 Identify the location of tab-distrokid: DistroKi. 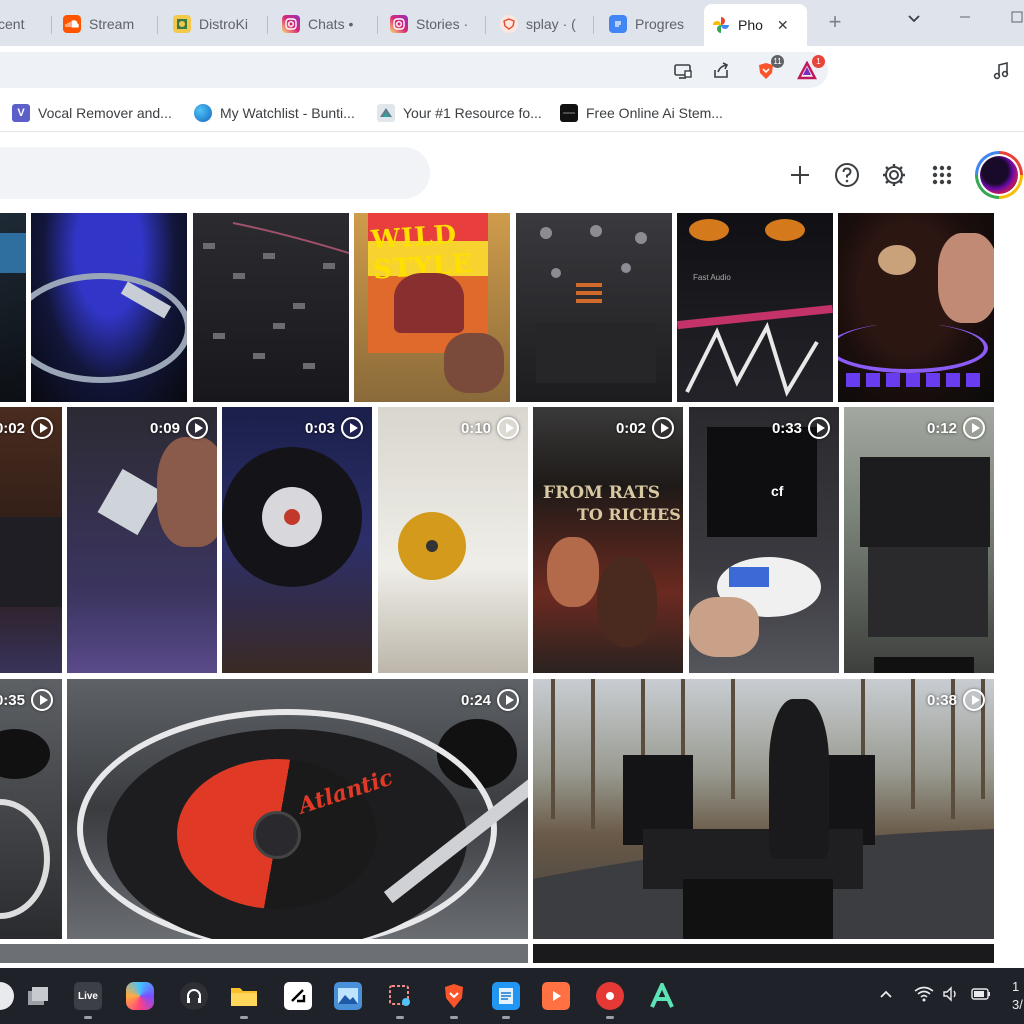
(216, 24).